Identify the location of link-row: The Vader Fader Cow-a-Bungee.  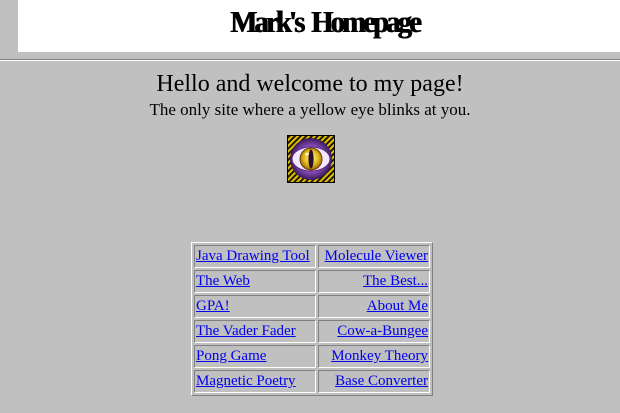
(312, 331).